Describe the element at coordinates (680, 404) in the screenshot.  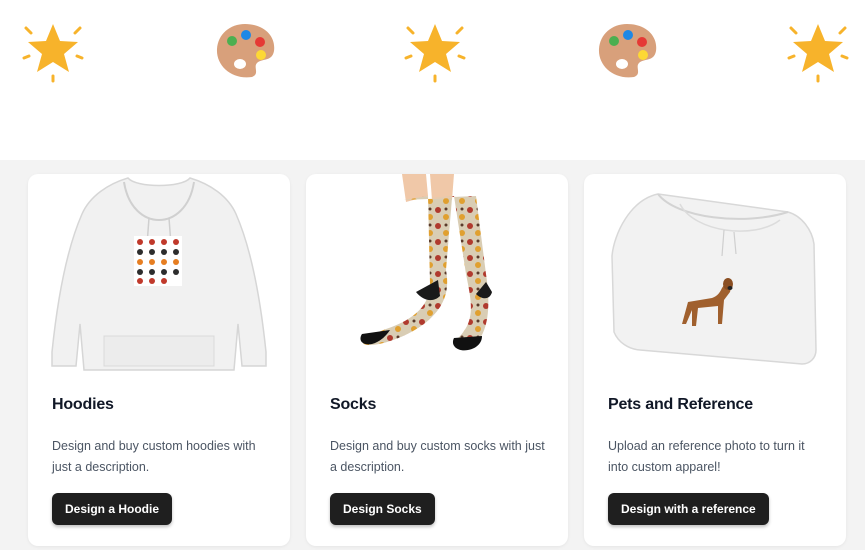
I see `card-title: Pets and Reference` at that location.